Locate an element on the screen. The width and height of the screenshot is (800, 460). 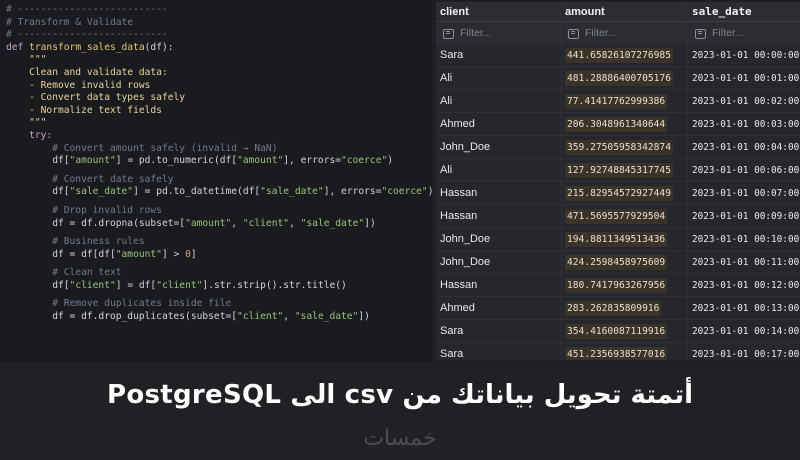
cell-client: Ali is located at coordinates (446, 101).